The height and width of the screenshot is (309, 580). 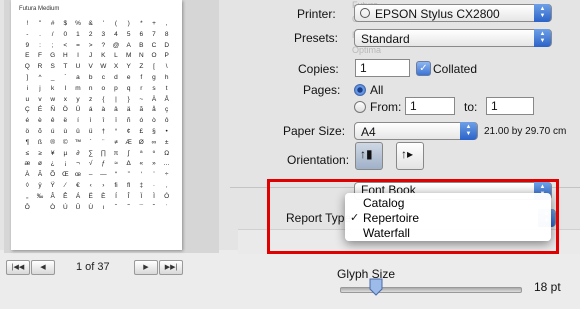 I want to click on glyph-cell: ä, so click(x=128, y=110).